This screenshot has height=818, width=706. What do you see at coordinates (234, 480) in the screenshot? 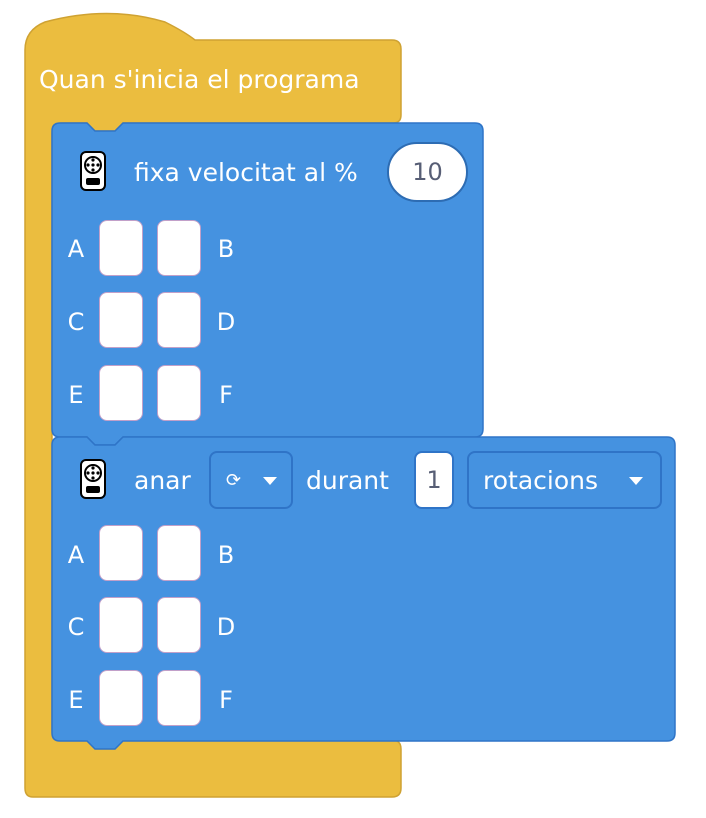
I see `rotate-clockwise-icon: ⟳` at bounding box center [234, 480].